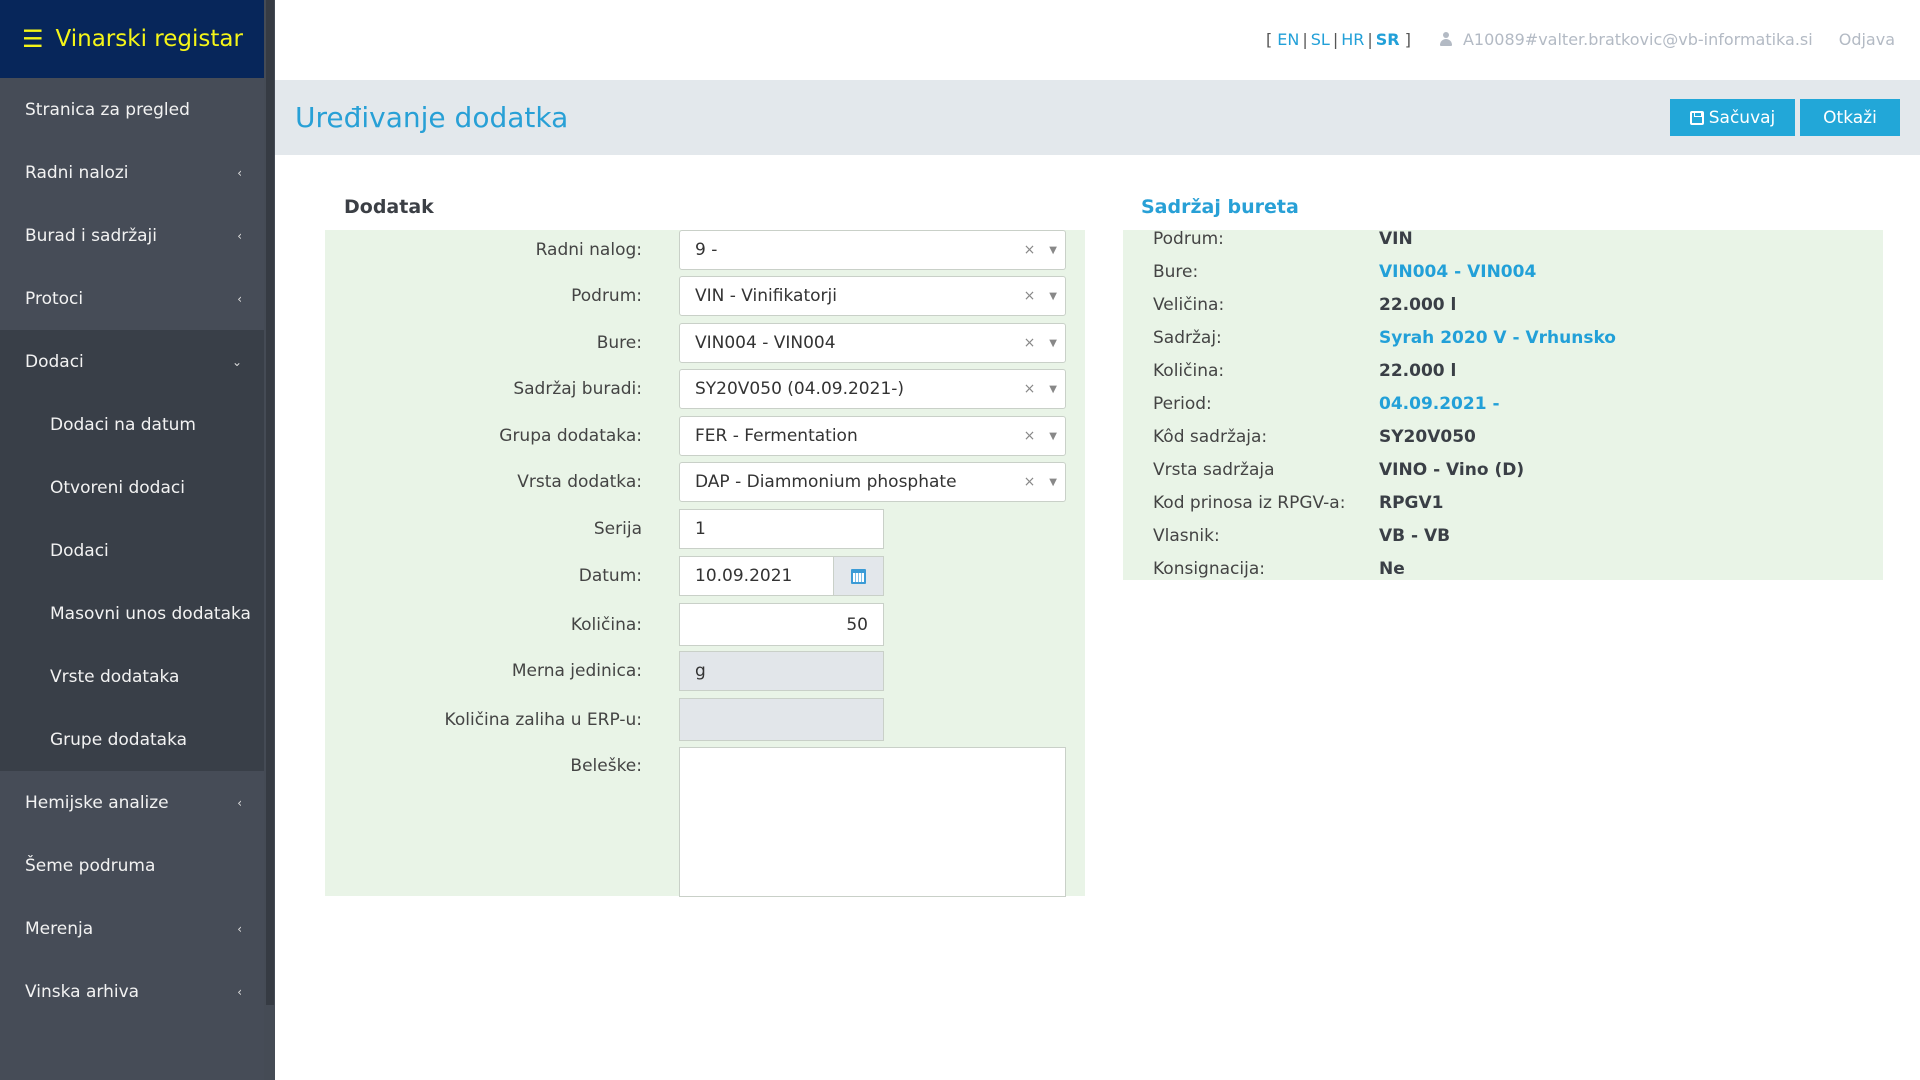 This screenshot has width=1920, height=1080. I want to click on label-bure: Bure:, so click(619, 343).